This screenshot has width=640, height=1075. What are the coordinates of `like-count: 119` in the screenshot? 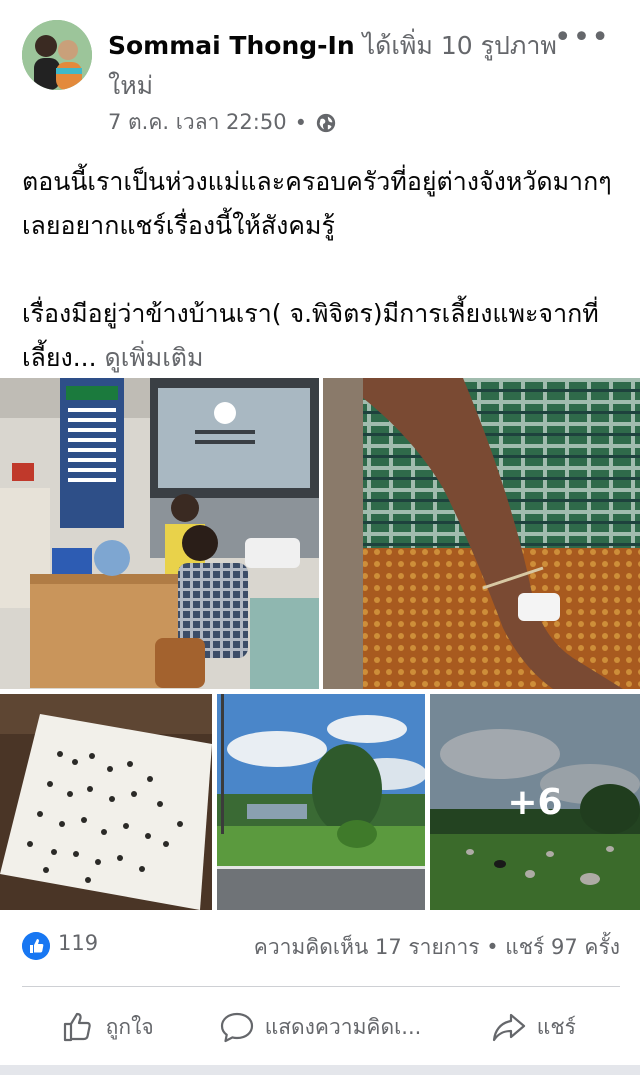 It's located at (78, 943).